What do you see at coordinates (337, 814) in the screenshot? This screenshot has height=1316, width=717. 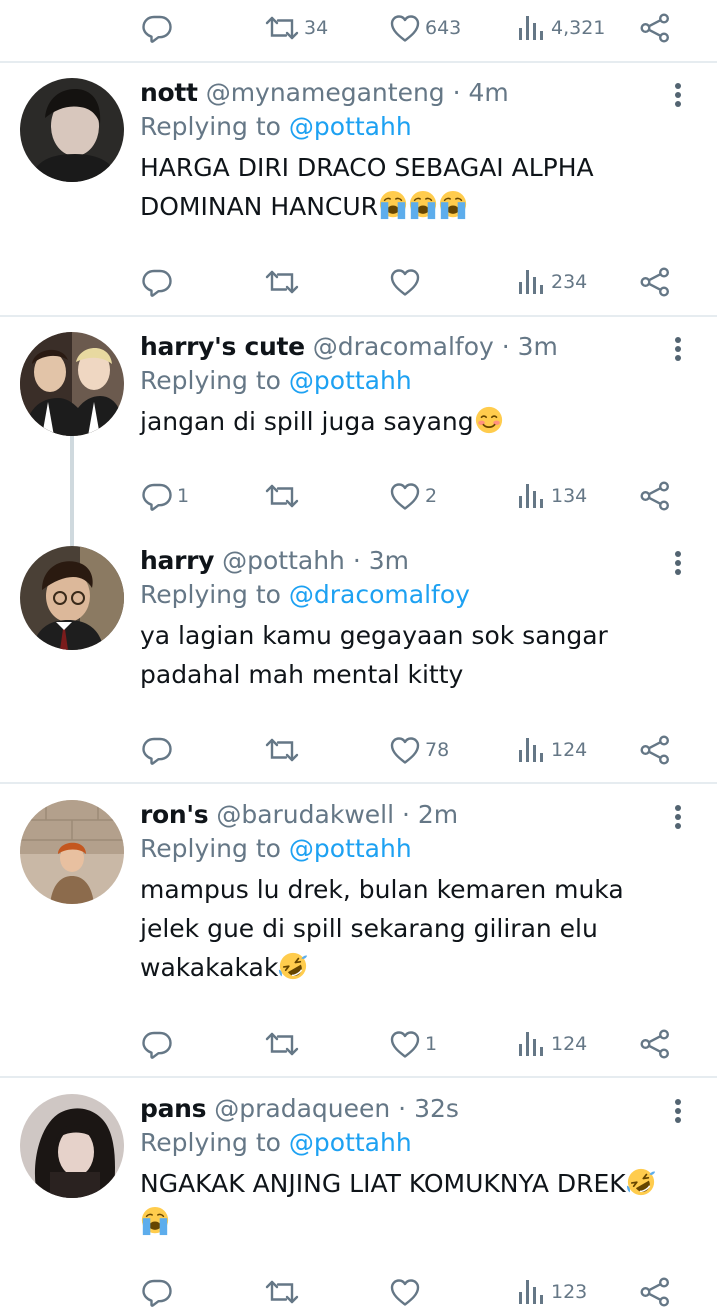 I see `handle-and-time: @barudakwell · 2m` at bounding box center [337, 814].